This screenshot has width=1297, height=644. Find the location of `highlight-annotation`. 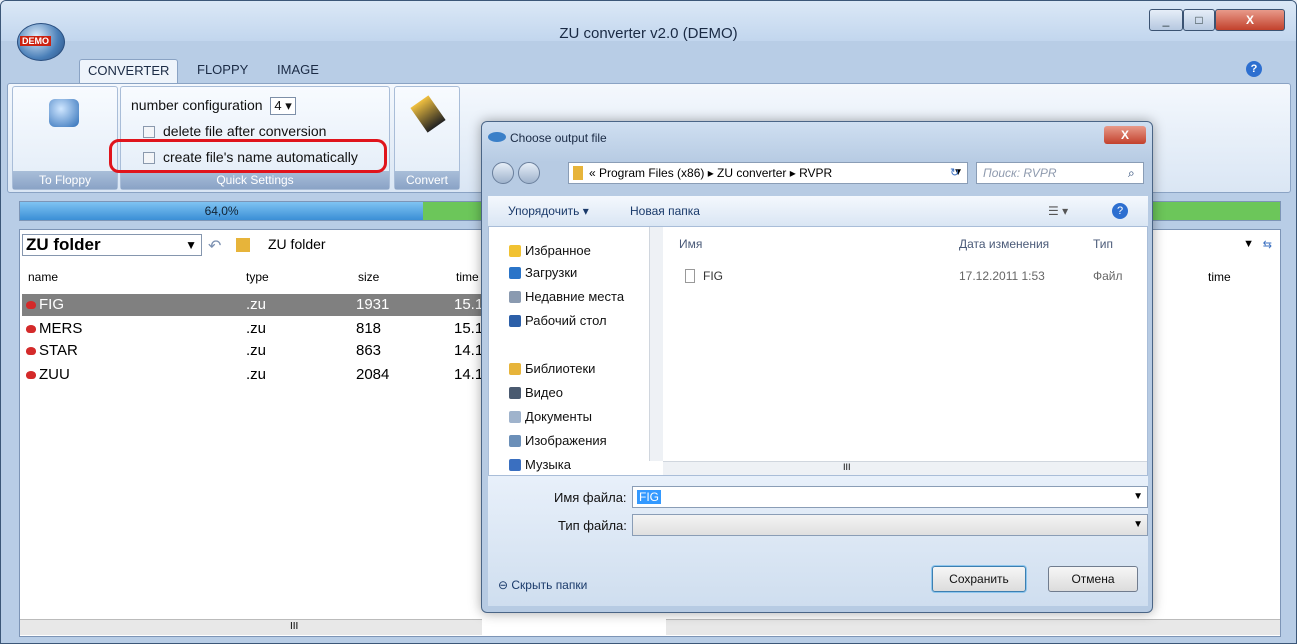

highlight-annotation is located at coordinates (248, 156).